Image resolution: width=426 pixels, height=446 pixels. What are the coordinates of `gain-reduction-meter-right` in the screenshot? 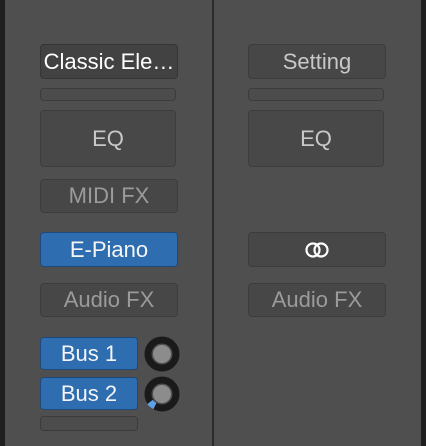 It's located at (316, 94).